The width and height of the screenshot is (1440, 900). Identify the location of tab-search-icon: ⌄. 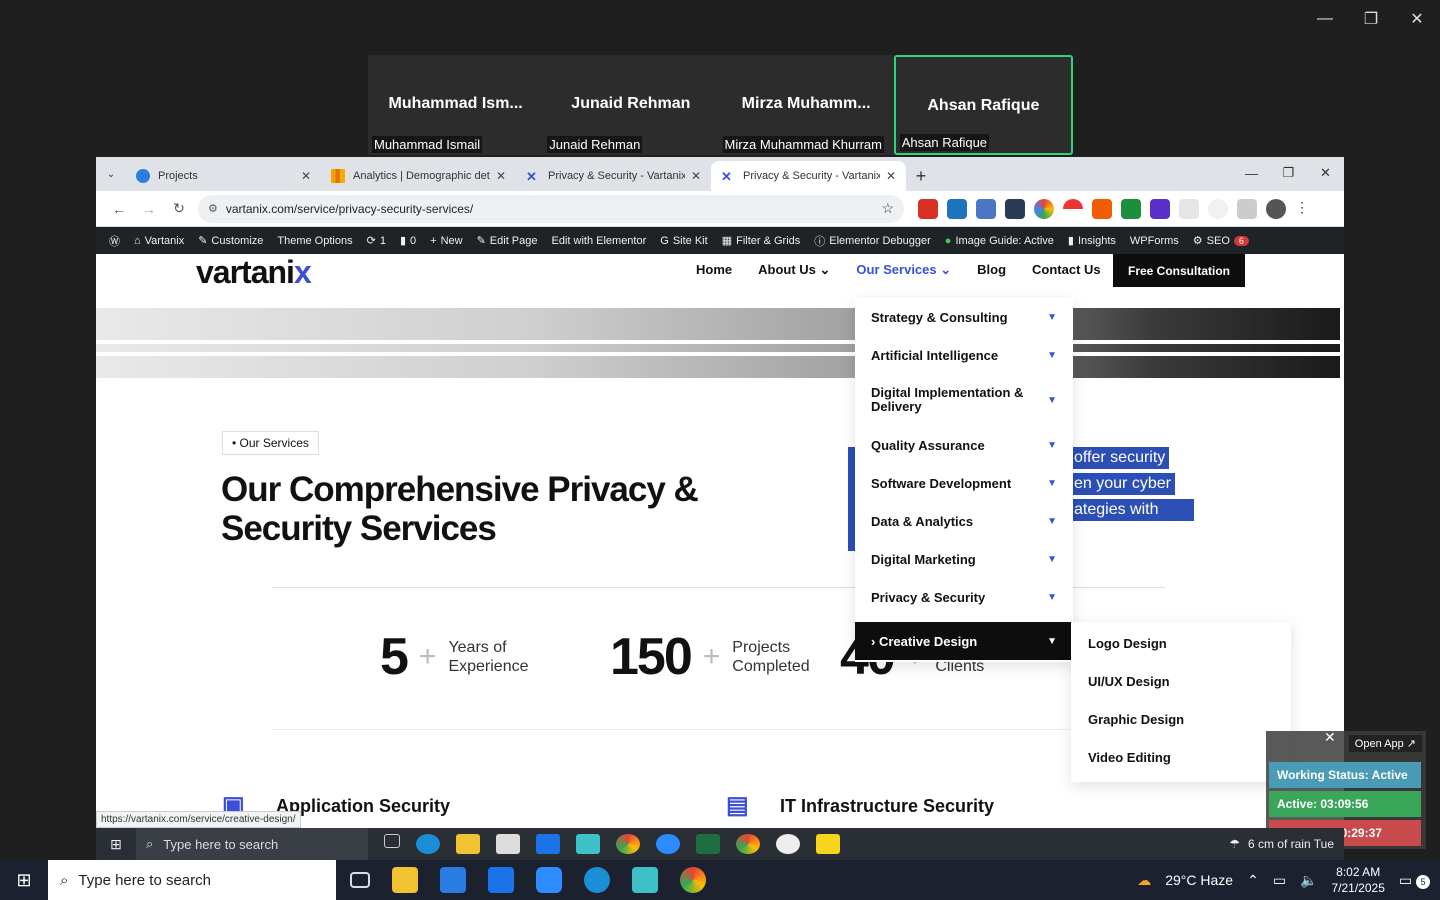
(111, 174).